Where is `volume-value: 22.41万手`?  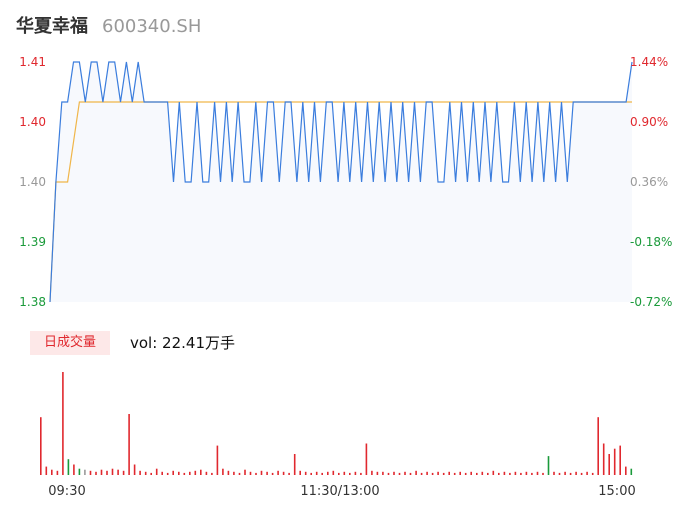 volume-value: 22.41万手 is located at coordinates (198, 343).